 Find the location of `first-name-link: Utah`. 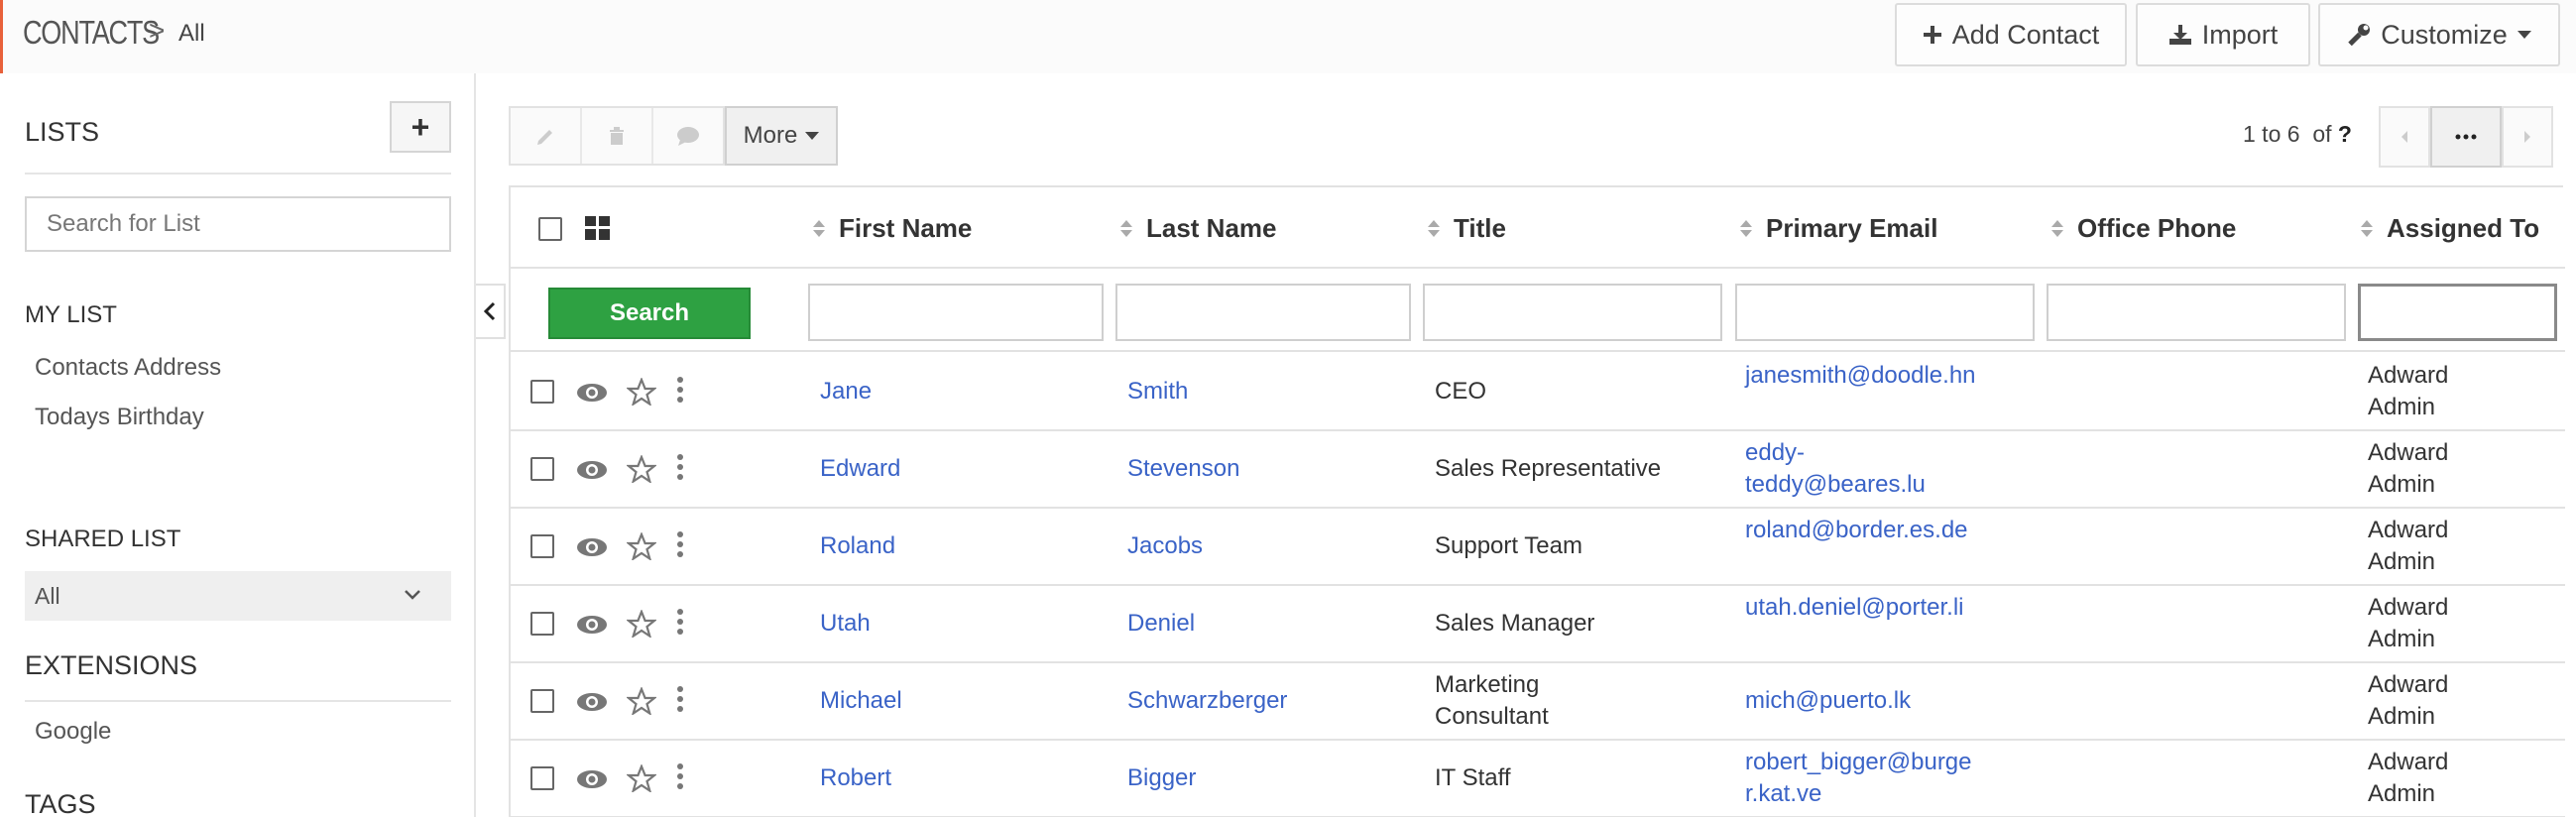

first-name-link: Utah is located at coordinates (846, 624).